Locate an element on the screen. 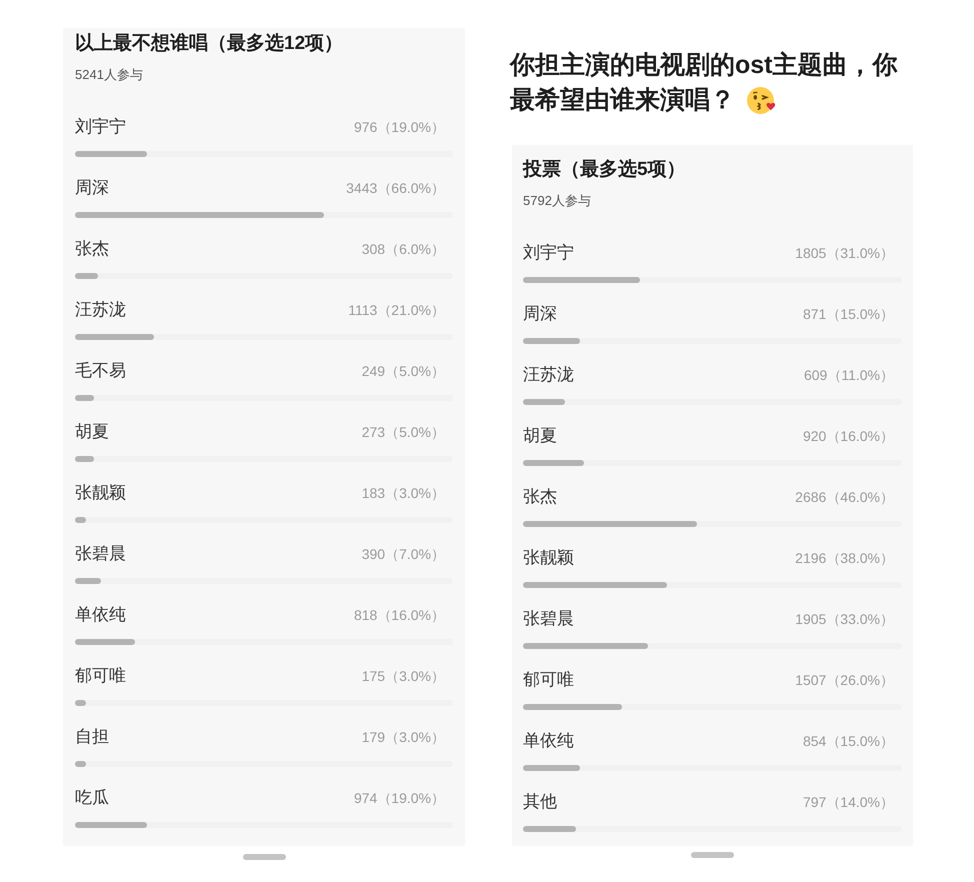 The image size is (974, 882). vote-result: 2686（46.0%） is located at coordinates (844, 497).